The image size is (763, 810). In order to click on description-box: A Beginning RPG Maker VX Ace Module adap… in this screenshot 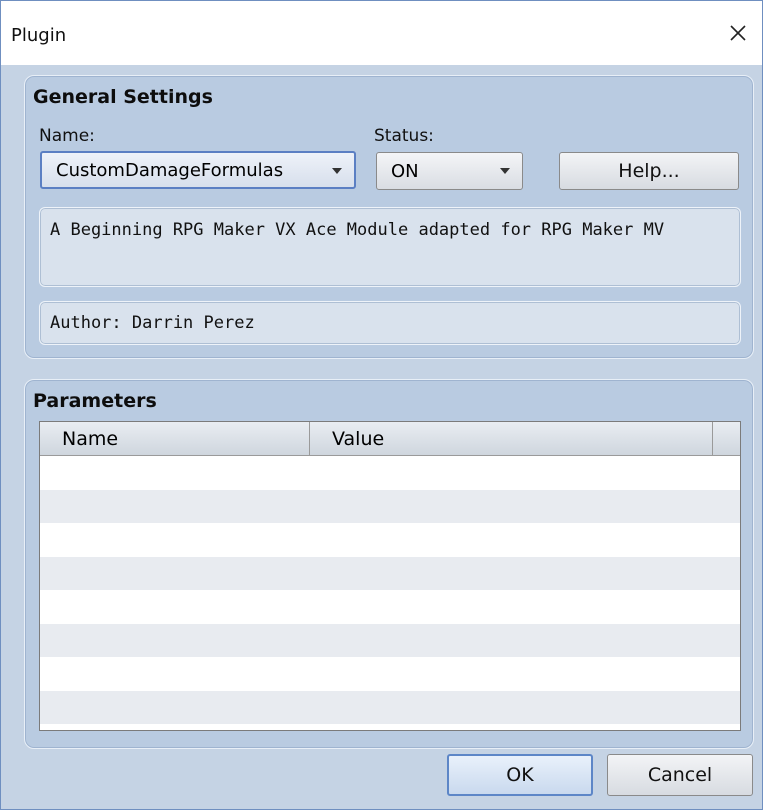, I will do `click(390, 247)`.